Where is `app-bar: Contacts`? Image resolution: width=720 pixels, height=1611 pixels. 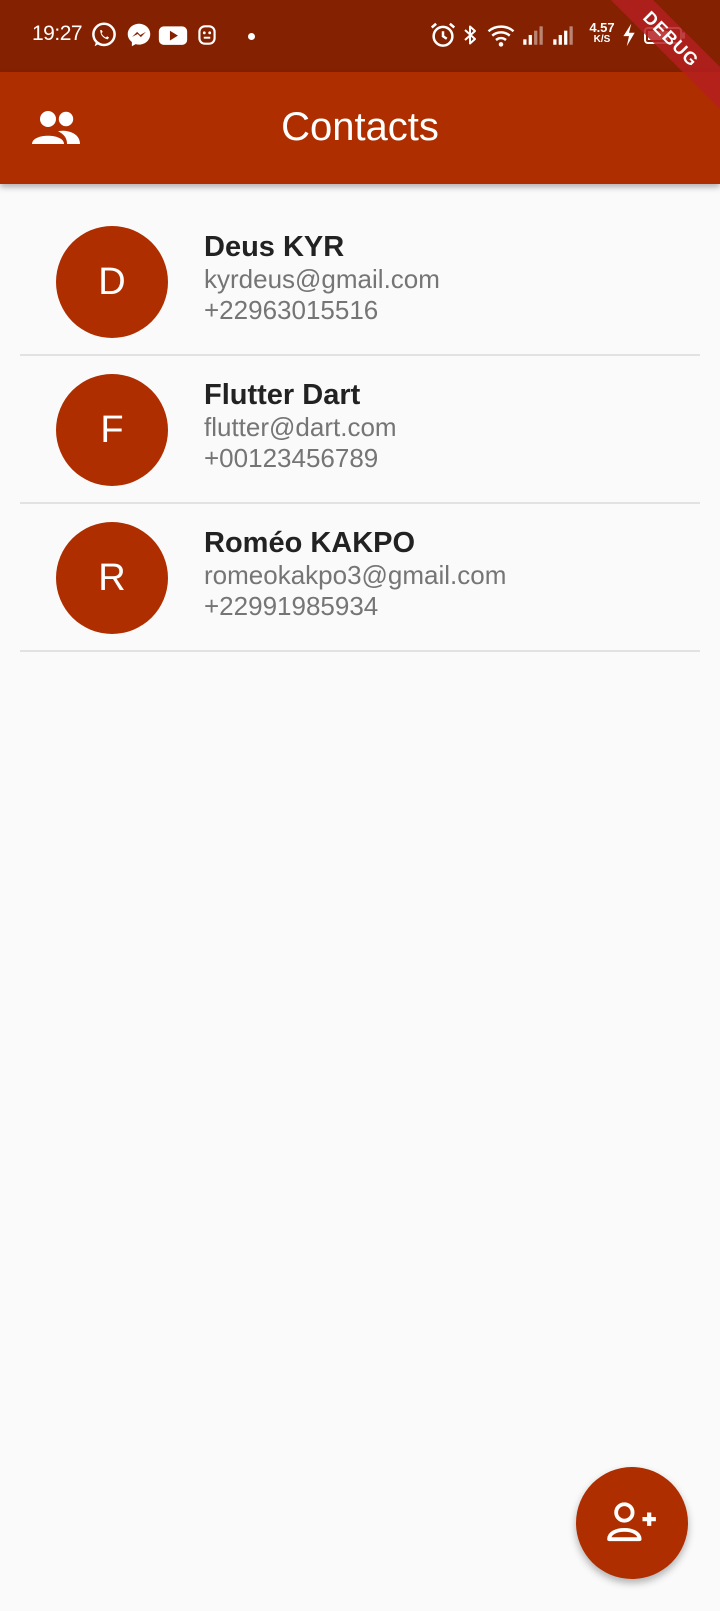 app-bar: Contacts is located at coordinates (360, 128).